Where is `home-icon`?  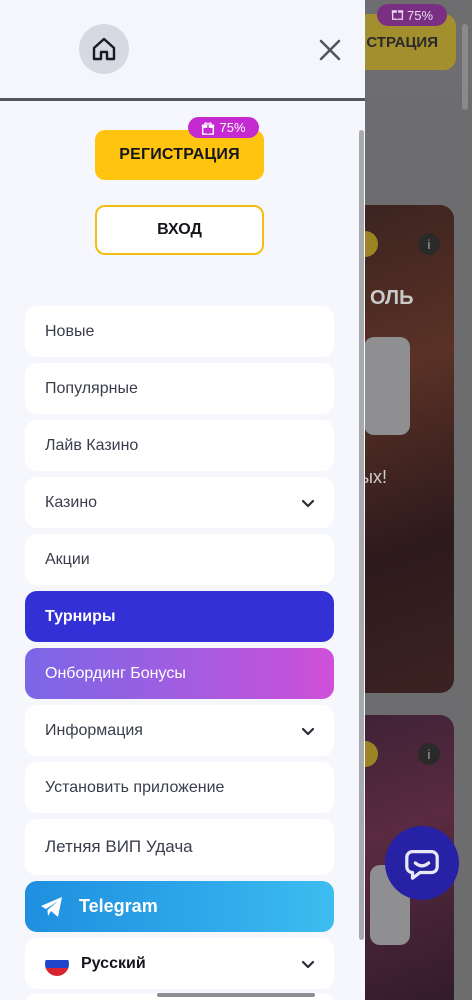 home-icon is located at coordinates (104, 49).